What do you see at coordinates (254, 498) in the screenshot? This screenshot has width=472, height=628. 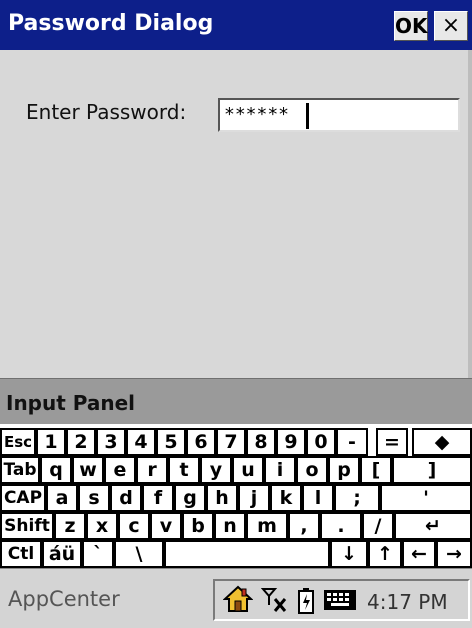 I see `key-j: j` at bounding box center [254, 498].